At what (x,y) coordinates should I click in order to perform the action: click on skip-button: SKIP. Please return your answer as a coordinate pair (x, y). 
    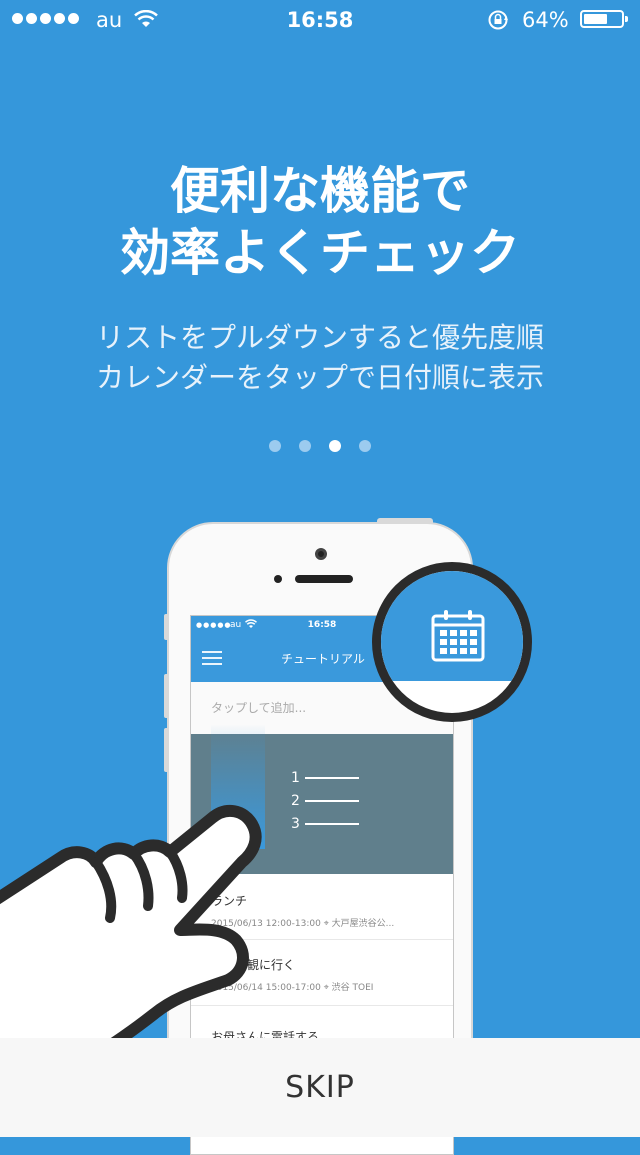
    Looking at the image, I should click on (320, 1087).